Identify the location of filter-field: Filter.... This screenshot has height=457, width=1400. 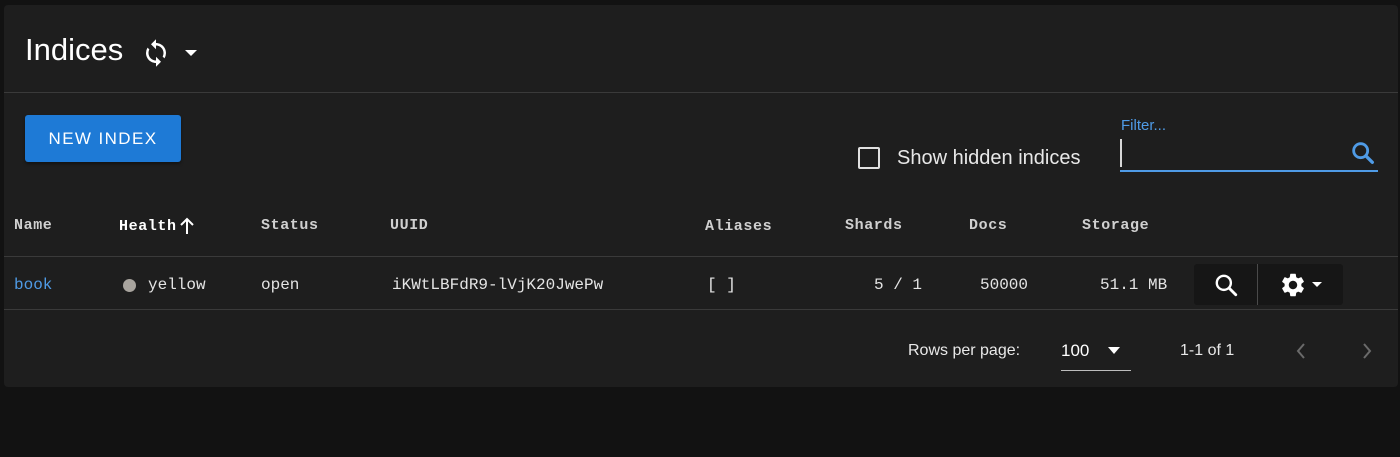
(1249, 143).